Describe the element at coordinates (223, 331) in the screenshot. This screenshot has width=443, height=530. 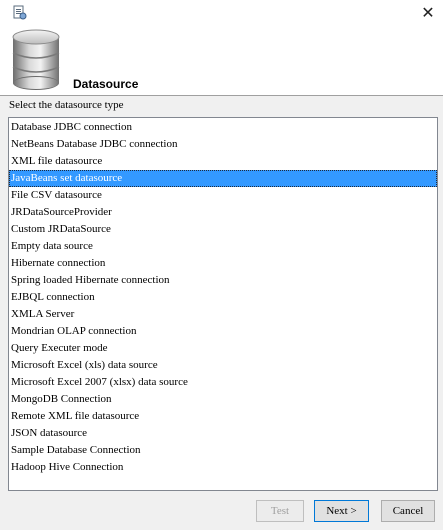
I see `datasource-type-item: Mondrian OLAP connection` at that location.